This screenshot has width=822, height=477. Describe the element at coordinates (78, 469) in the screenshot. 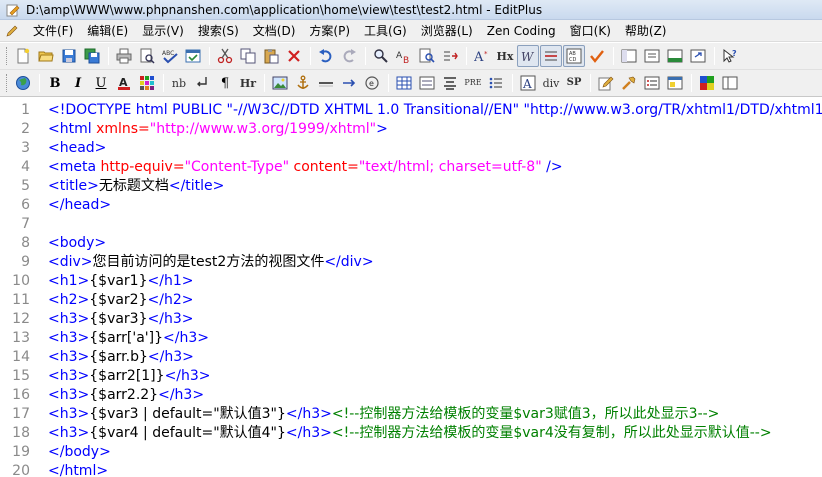

I see `code-line: </html>` at that location.